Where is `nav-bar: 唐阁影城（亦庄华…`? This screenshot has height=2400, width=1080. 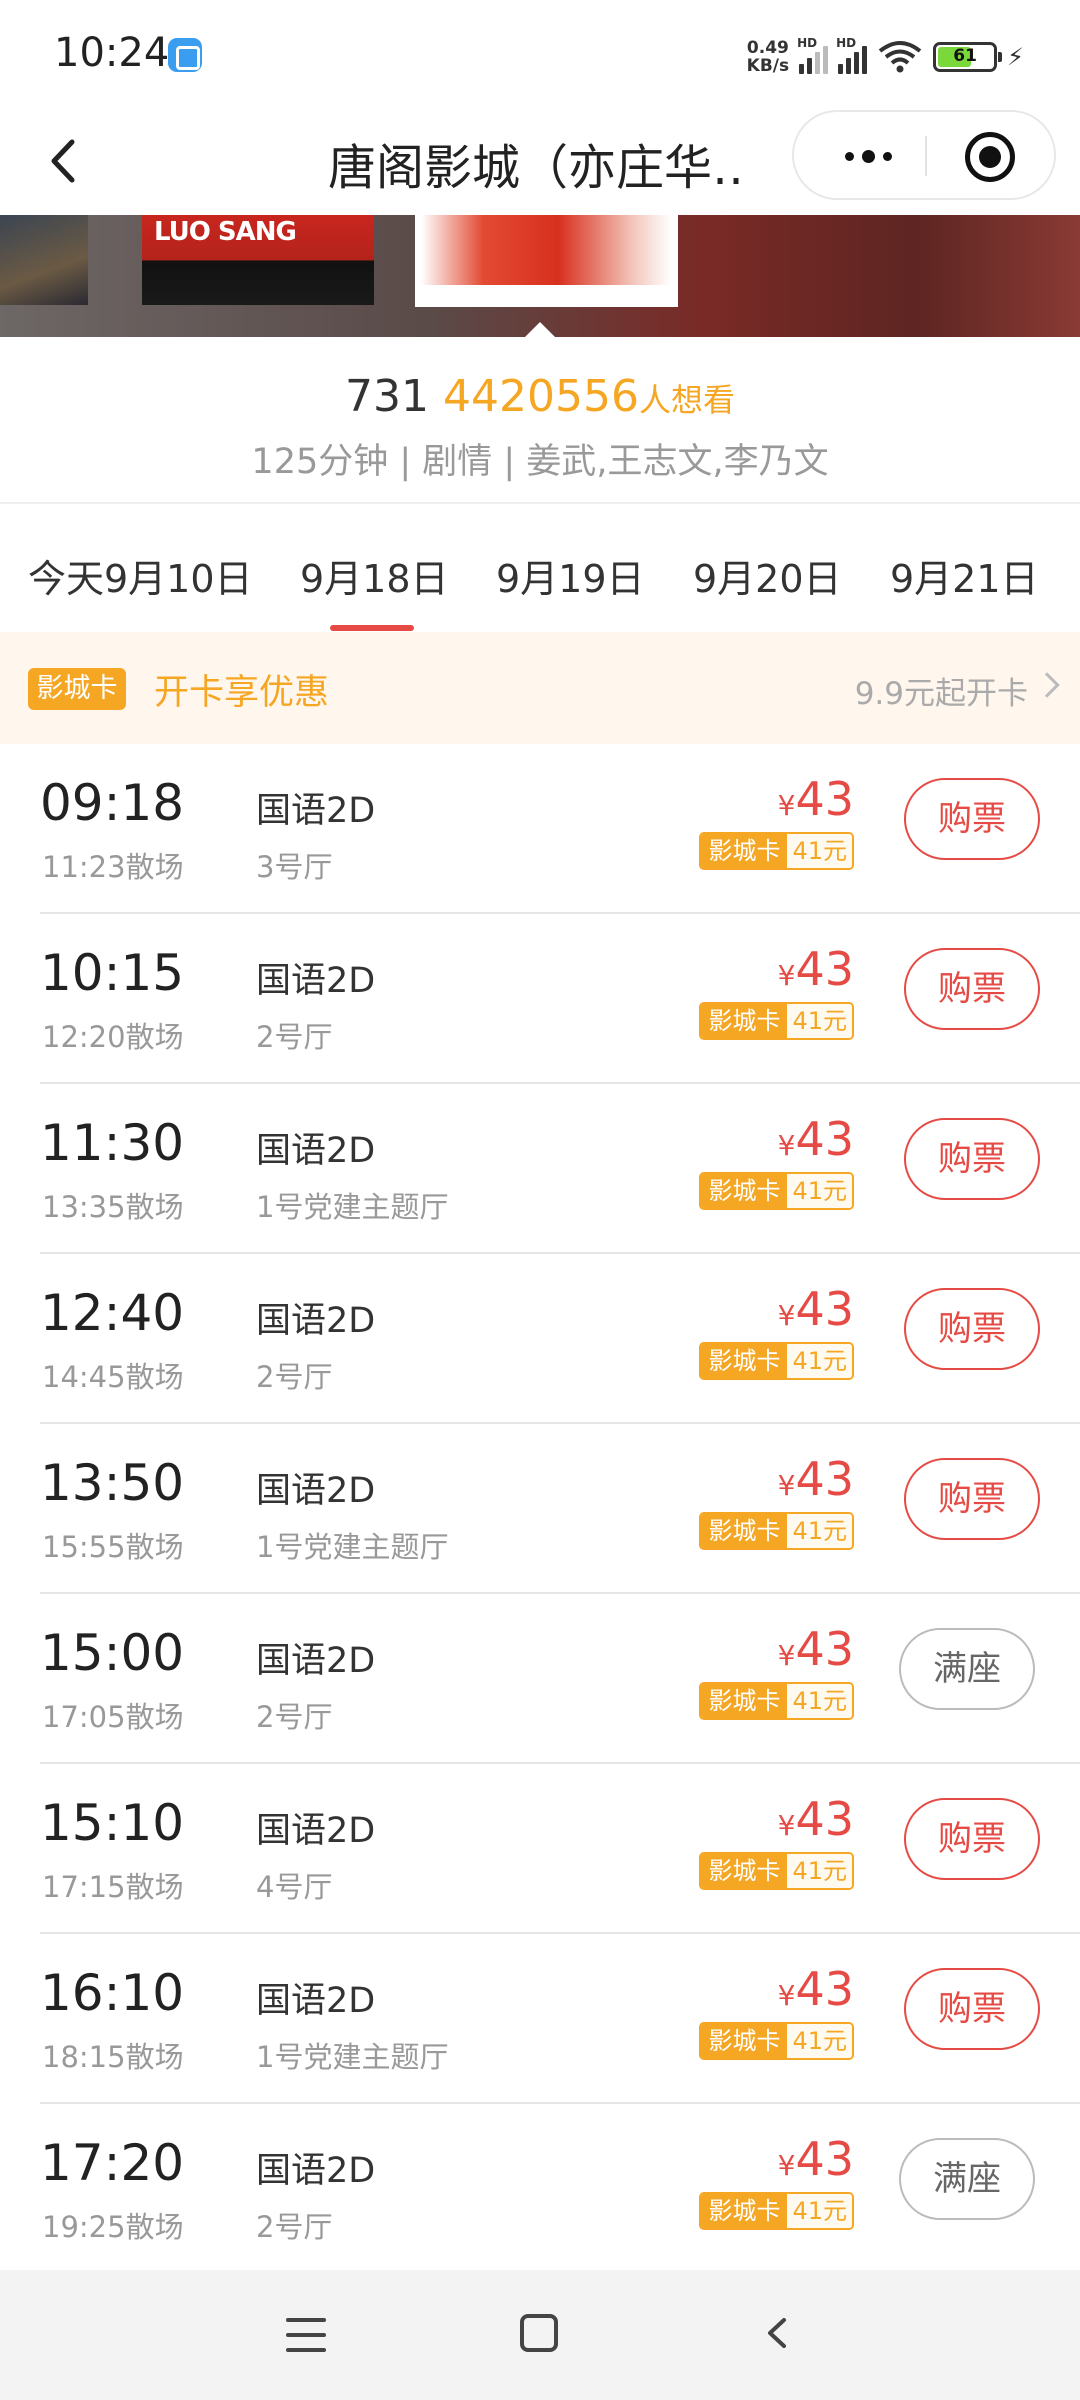 nav-bar: 唐阁影城（亦庄华… is located at coordinates (540, 162).